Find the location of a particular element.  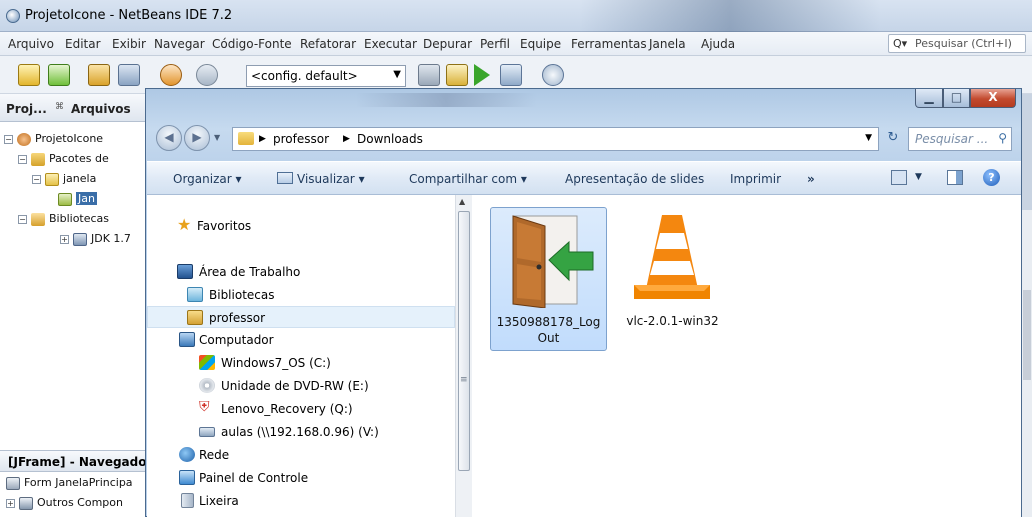

print-button: Imprimir is located at coordinates (755, 179).